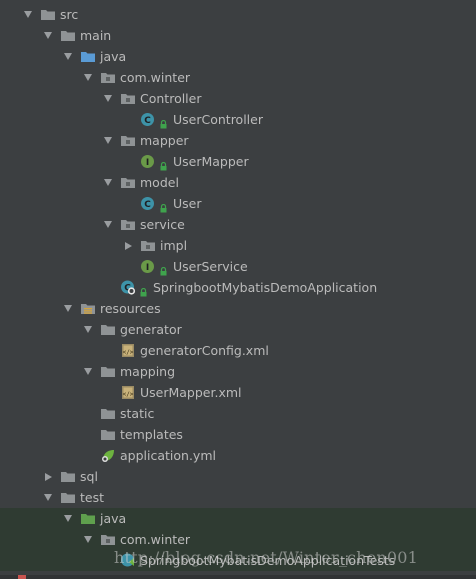  Describe the element at coordinates (96, 35) in the screenshot. I see `tree-item-label: main` at that location.